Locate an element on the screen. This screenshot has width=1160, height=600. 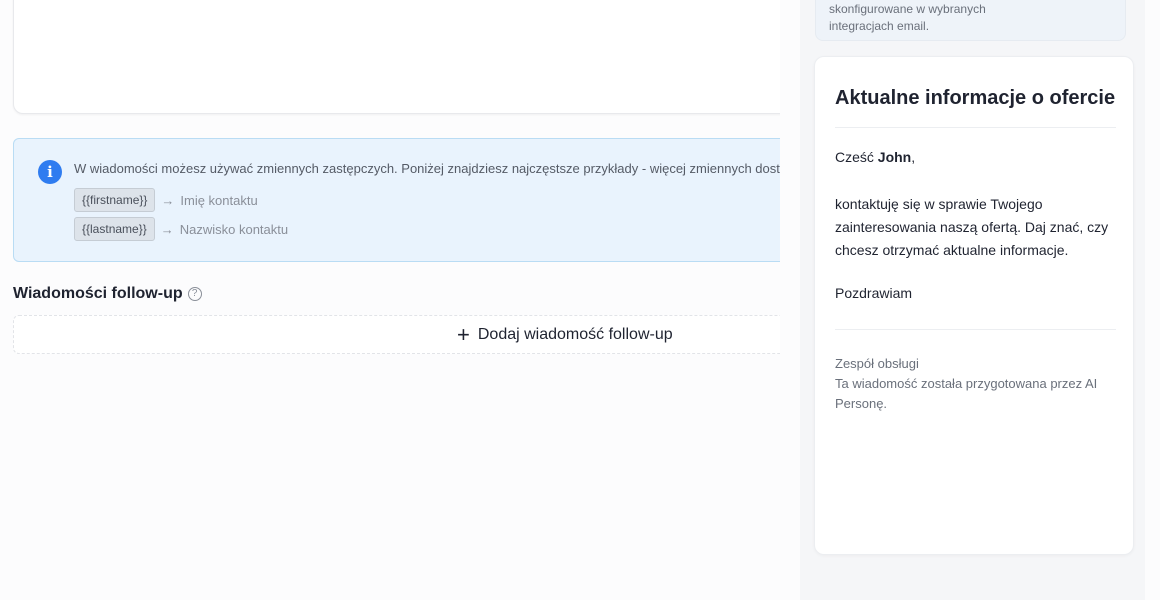
add-followup-content: + Dodaj wiadomość follow-up is located at coordinates (565, 335).